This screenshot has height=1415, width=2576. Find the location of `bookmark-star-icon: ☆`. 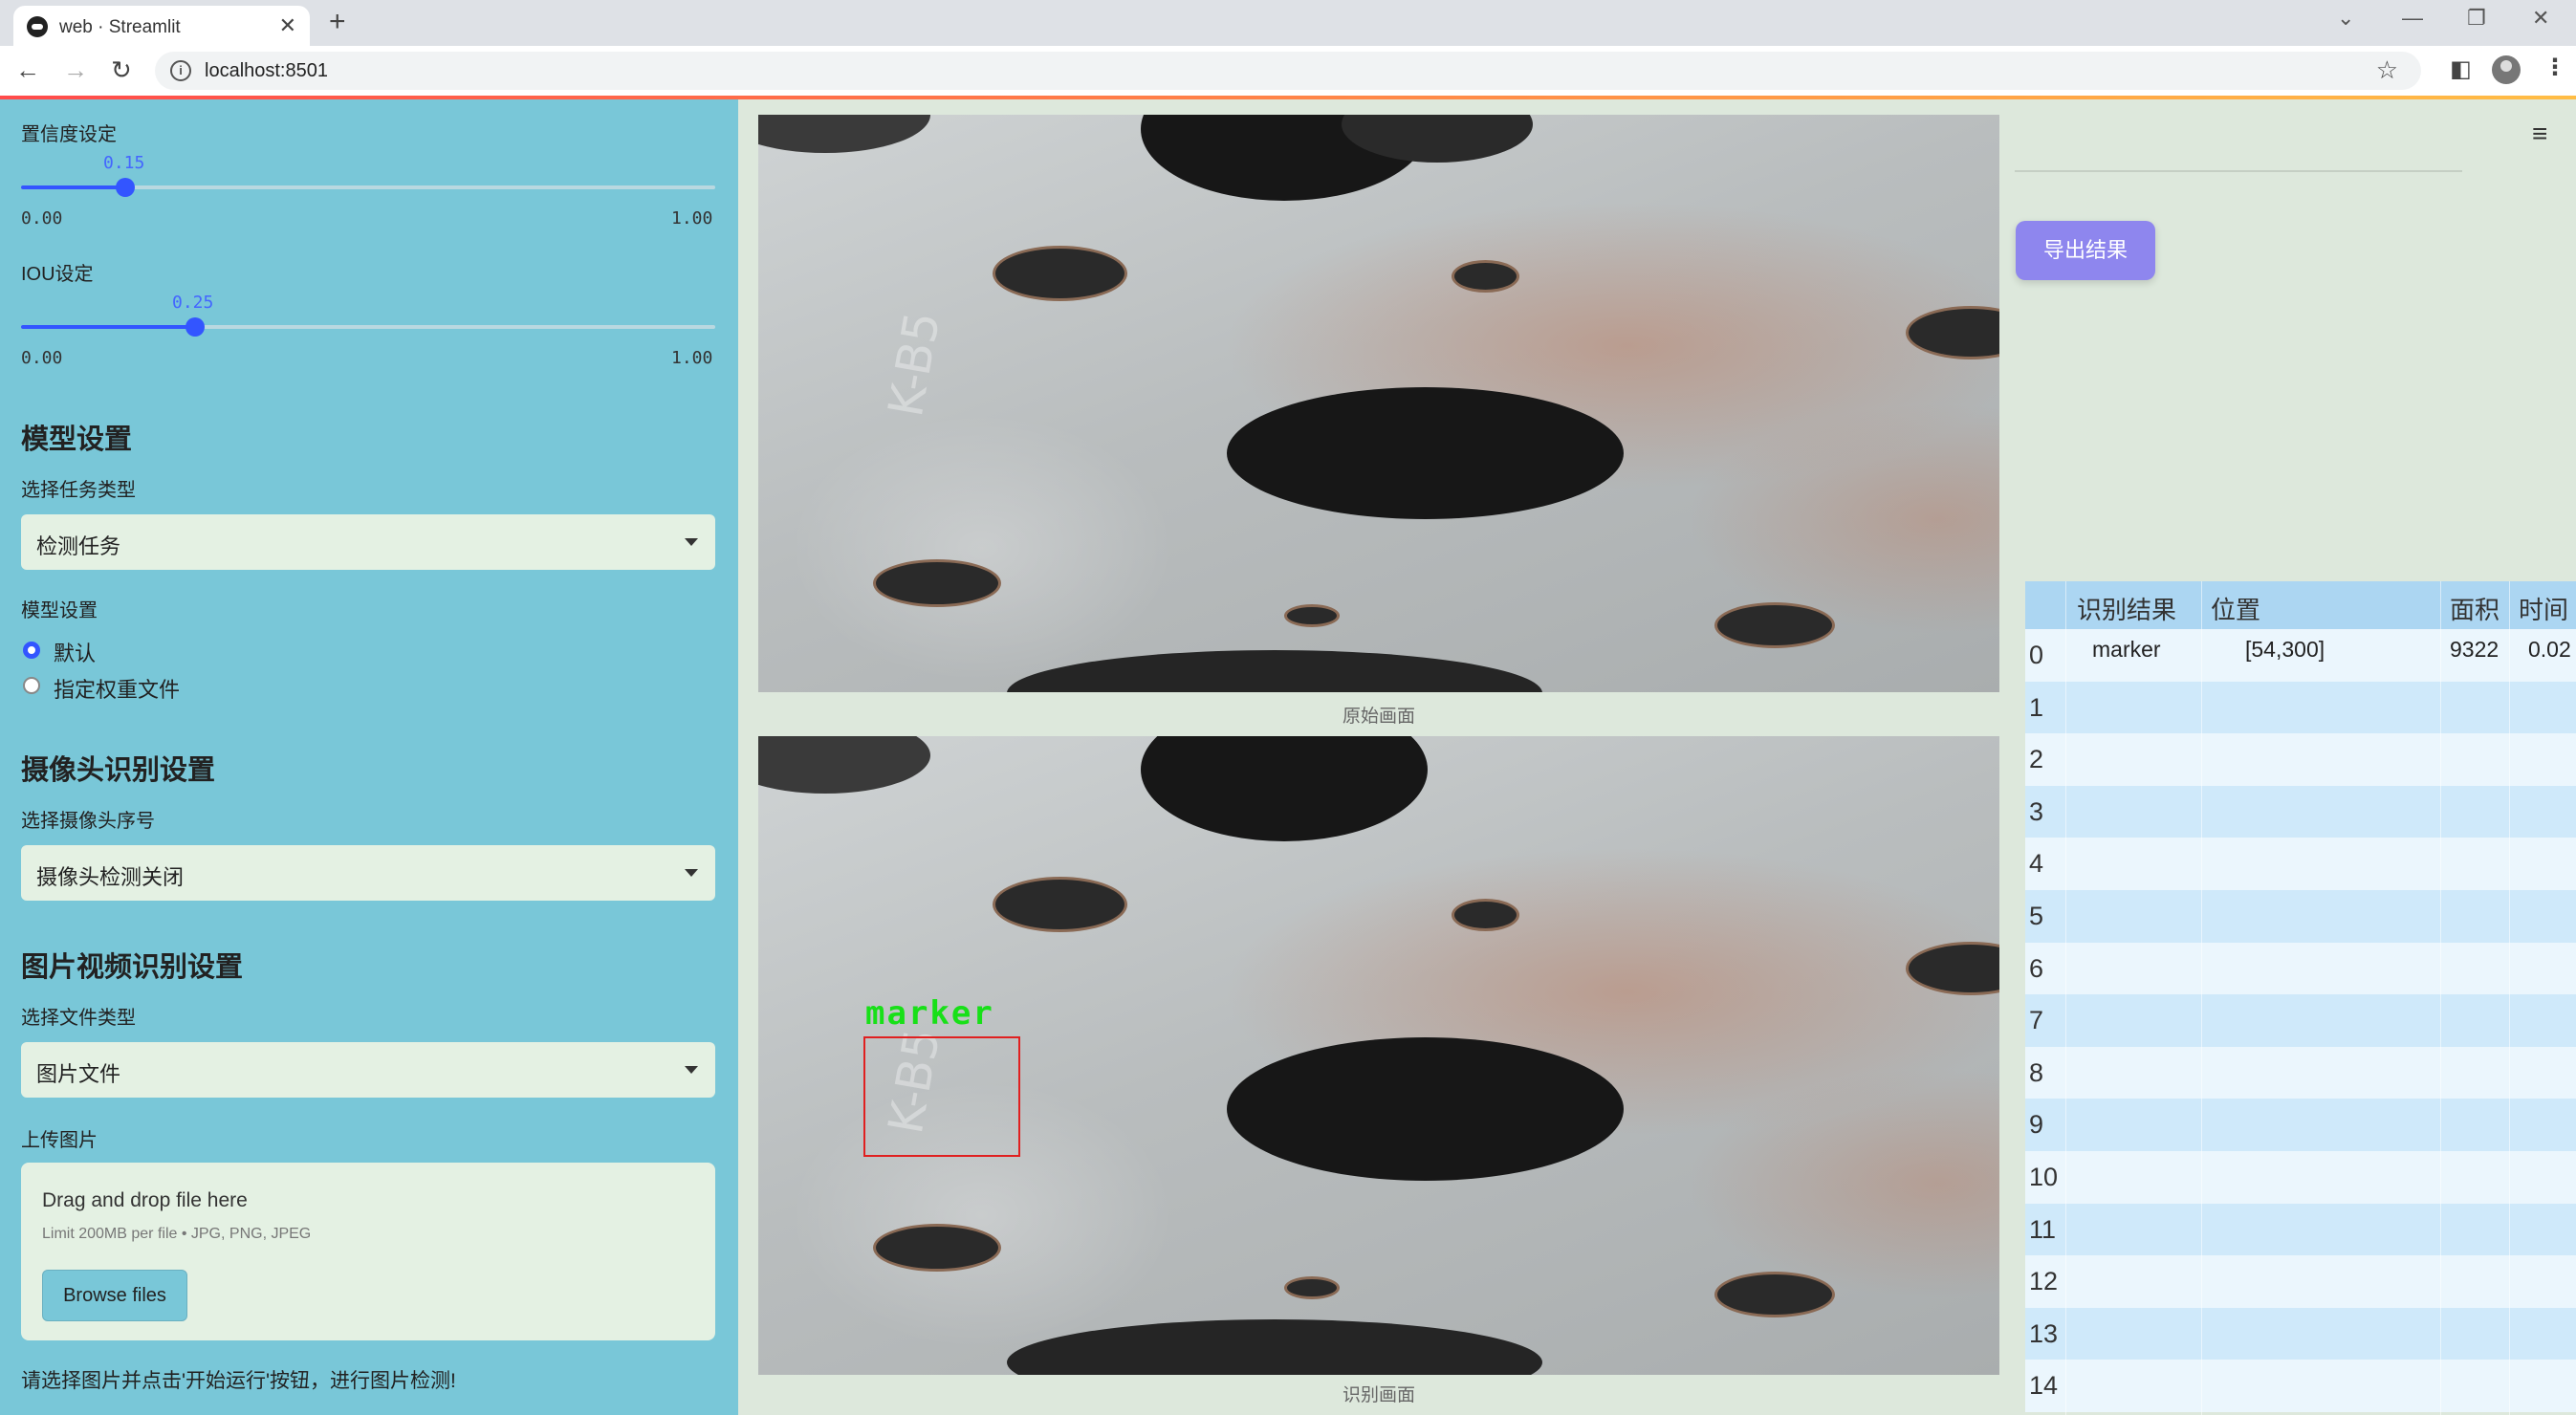

bookmark-star-icon: ☆ is located at coordinates (2387, 70).